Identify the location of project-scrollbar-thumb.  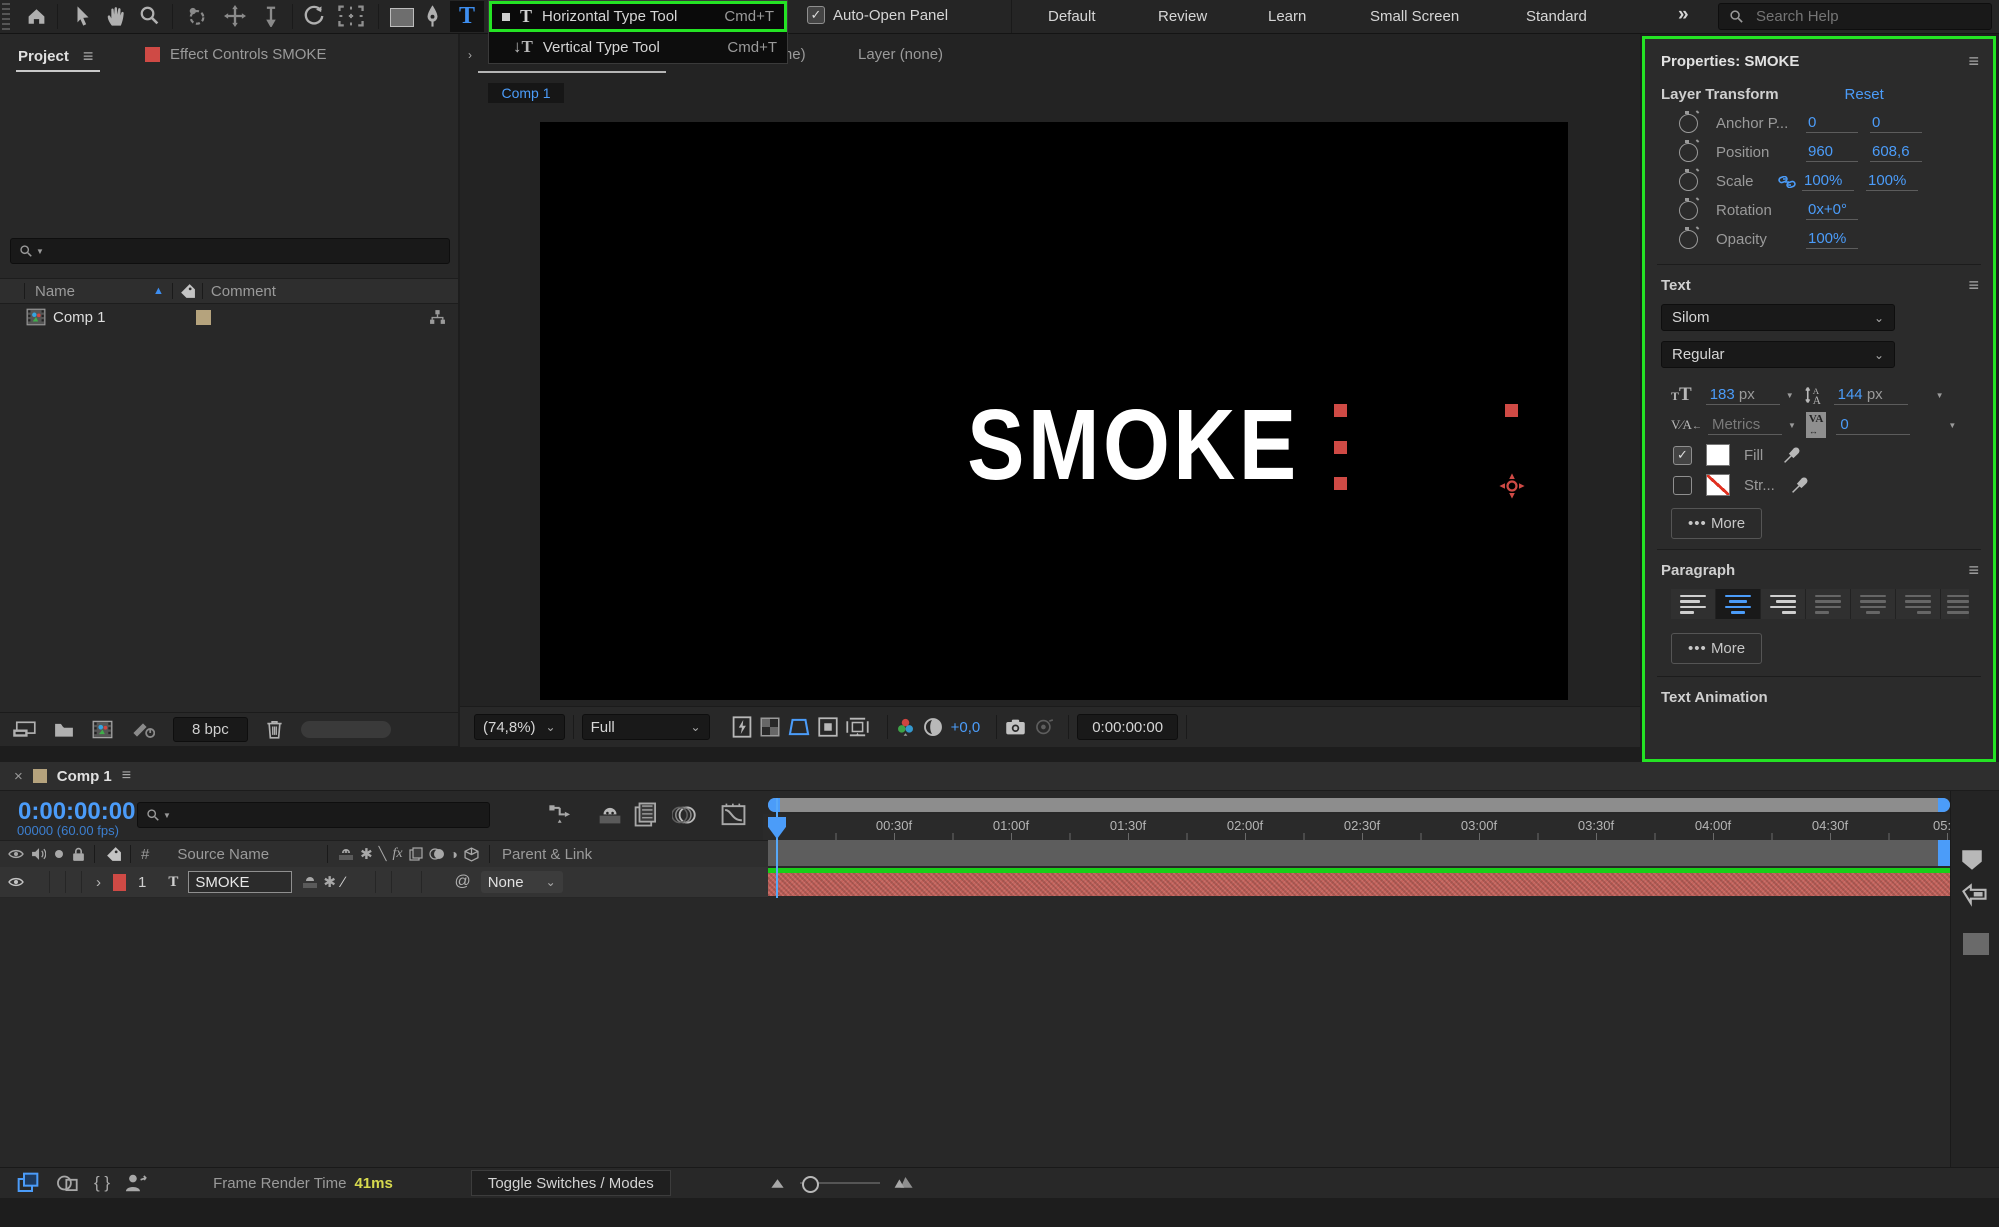
(345, 729).